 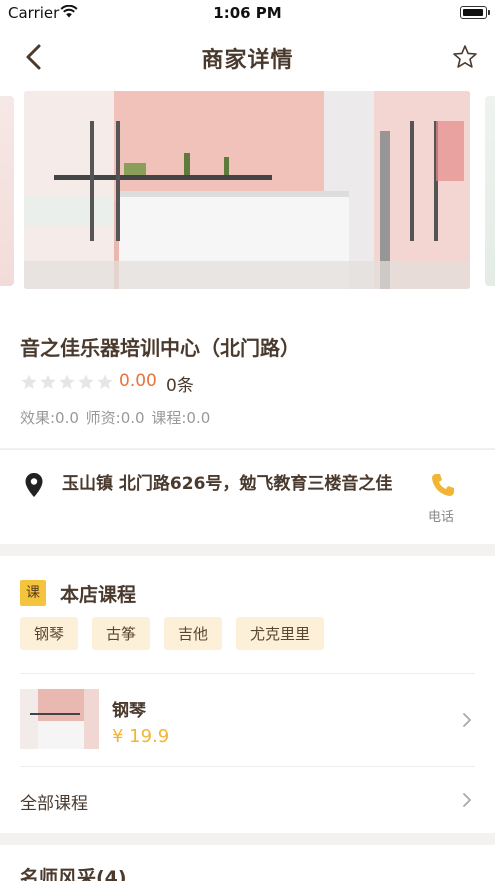 I want to click on phone-icon, so click(x=443, y=485).